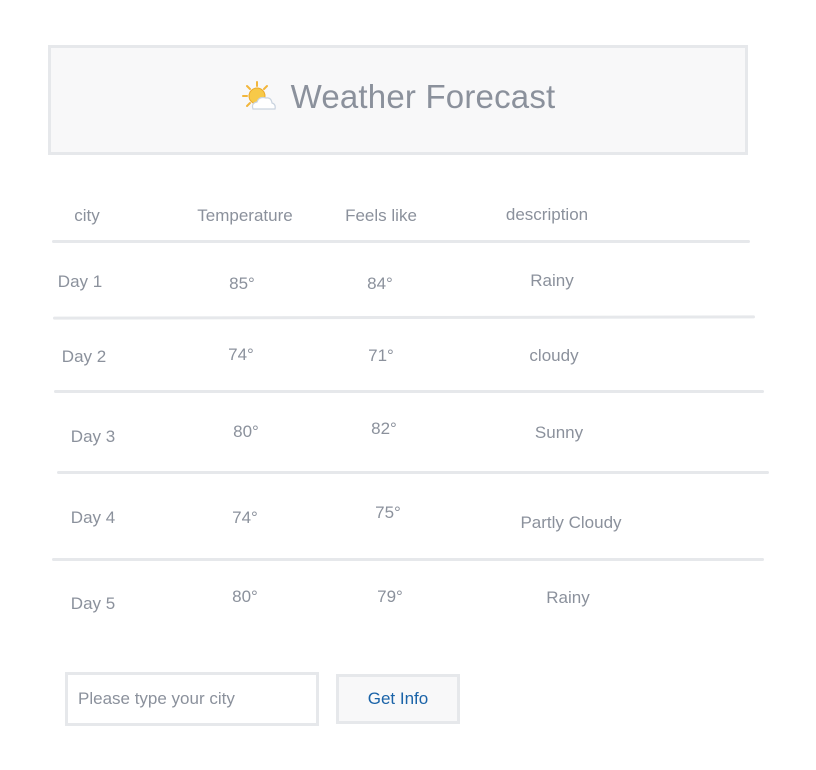 This screenshot has height=770, width=816. What do you see at coordinates (242, 283) in the screenshot?
I see `cell-temperature: 85°` at bounding box center [242, 283].